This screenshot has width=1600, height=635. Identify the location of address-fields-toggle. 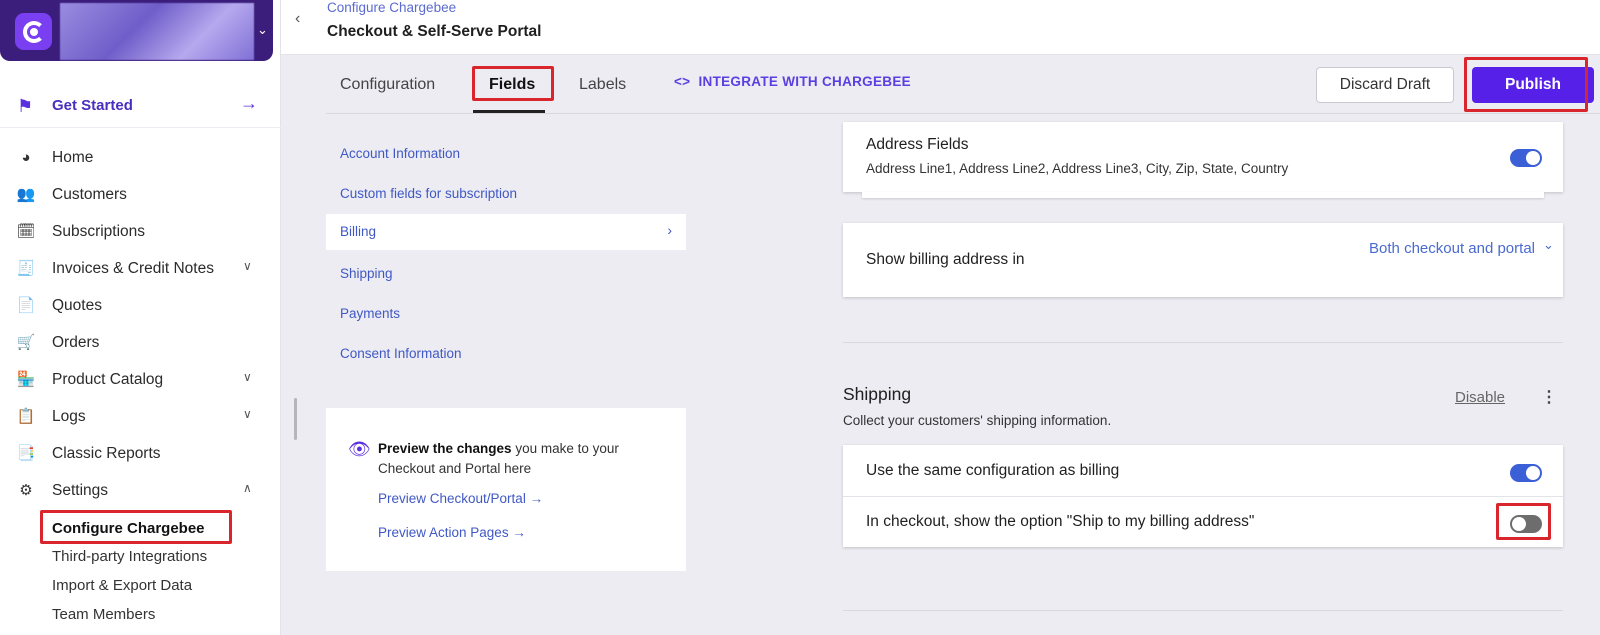
(1526, 158).